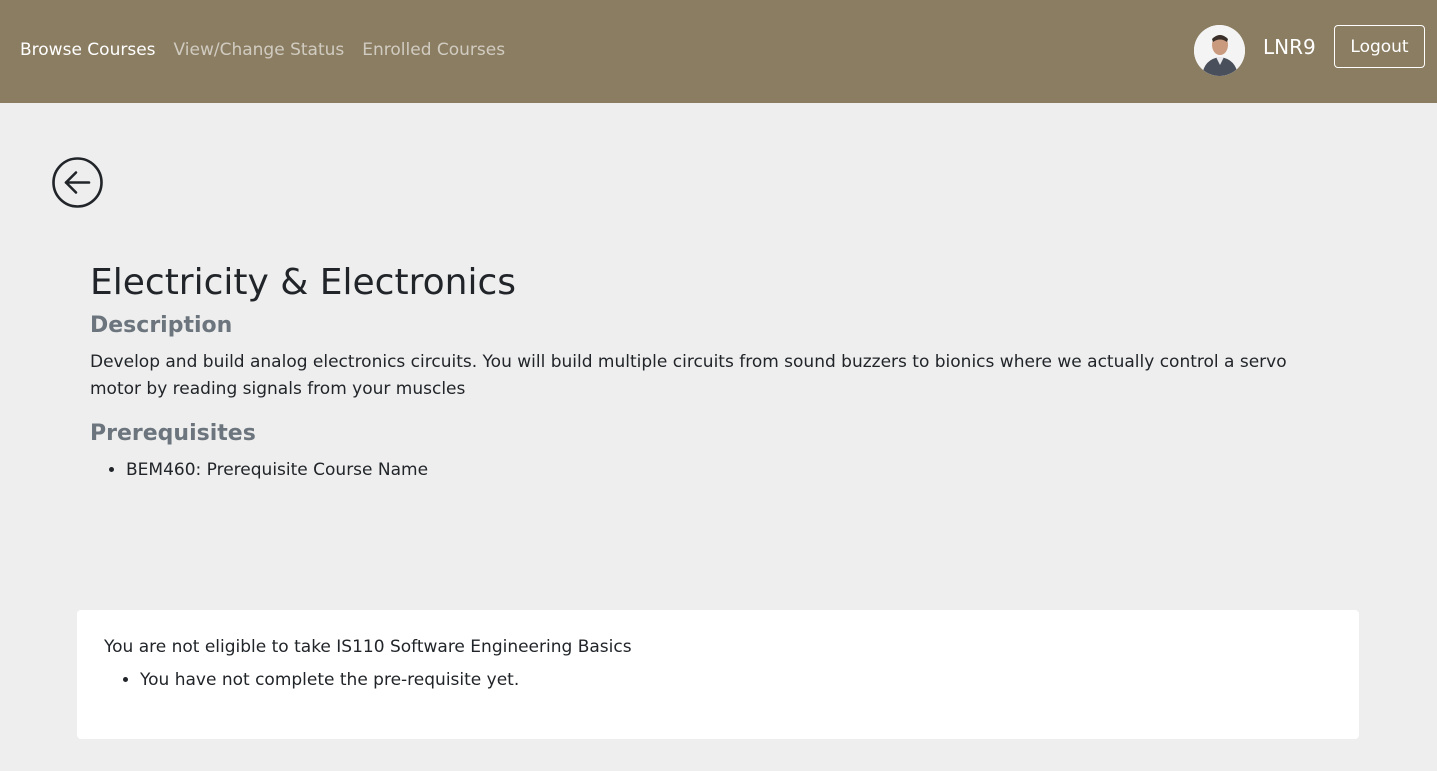 This screenshot has width=1437, height=771. Describe the element at coordinates (88, 50) in the screenshot. I see `nav-link-browse-courses: Browse Courses` at that location.